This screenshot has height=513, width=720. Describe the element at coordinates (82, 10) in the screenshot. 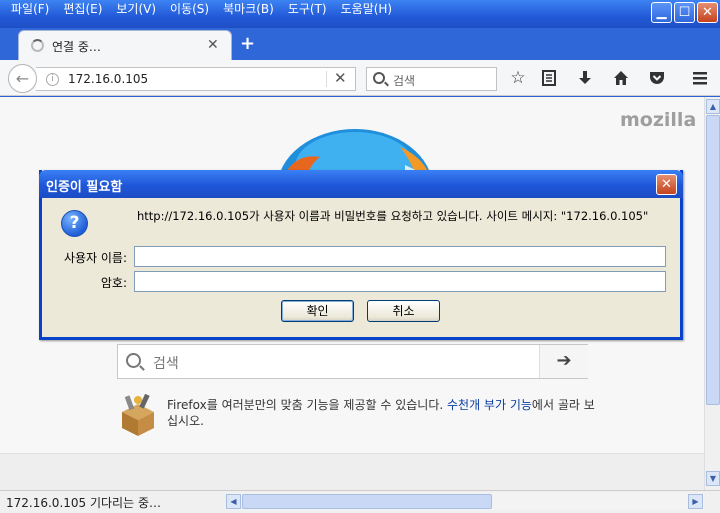

I see `menu-edit: 편집(E)` at that location.